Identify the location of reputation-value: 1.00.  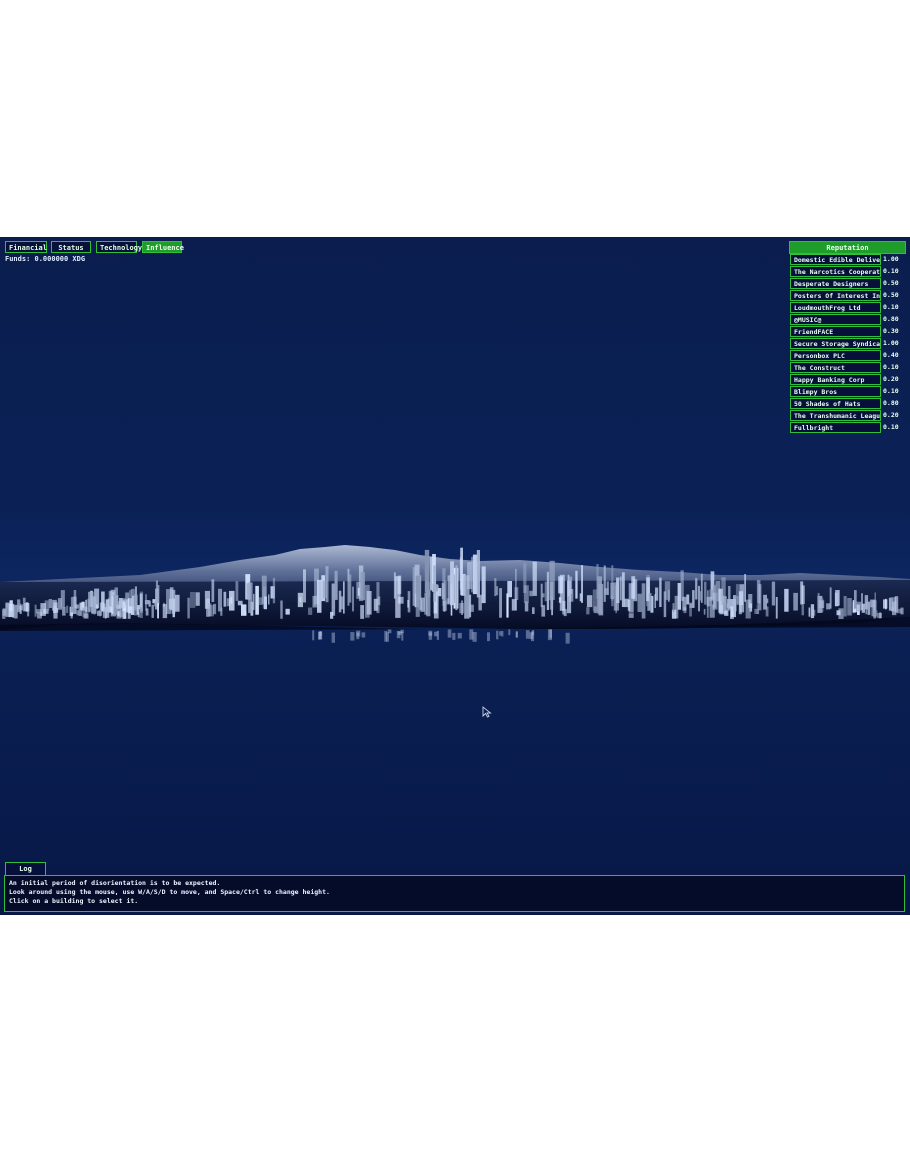
(891, 259).